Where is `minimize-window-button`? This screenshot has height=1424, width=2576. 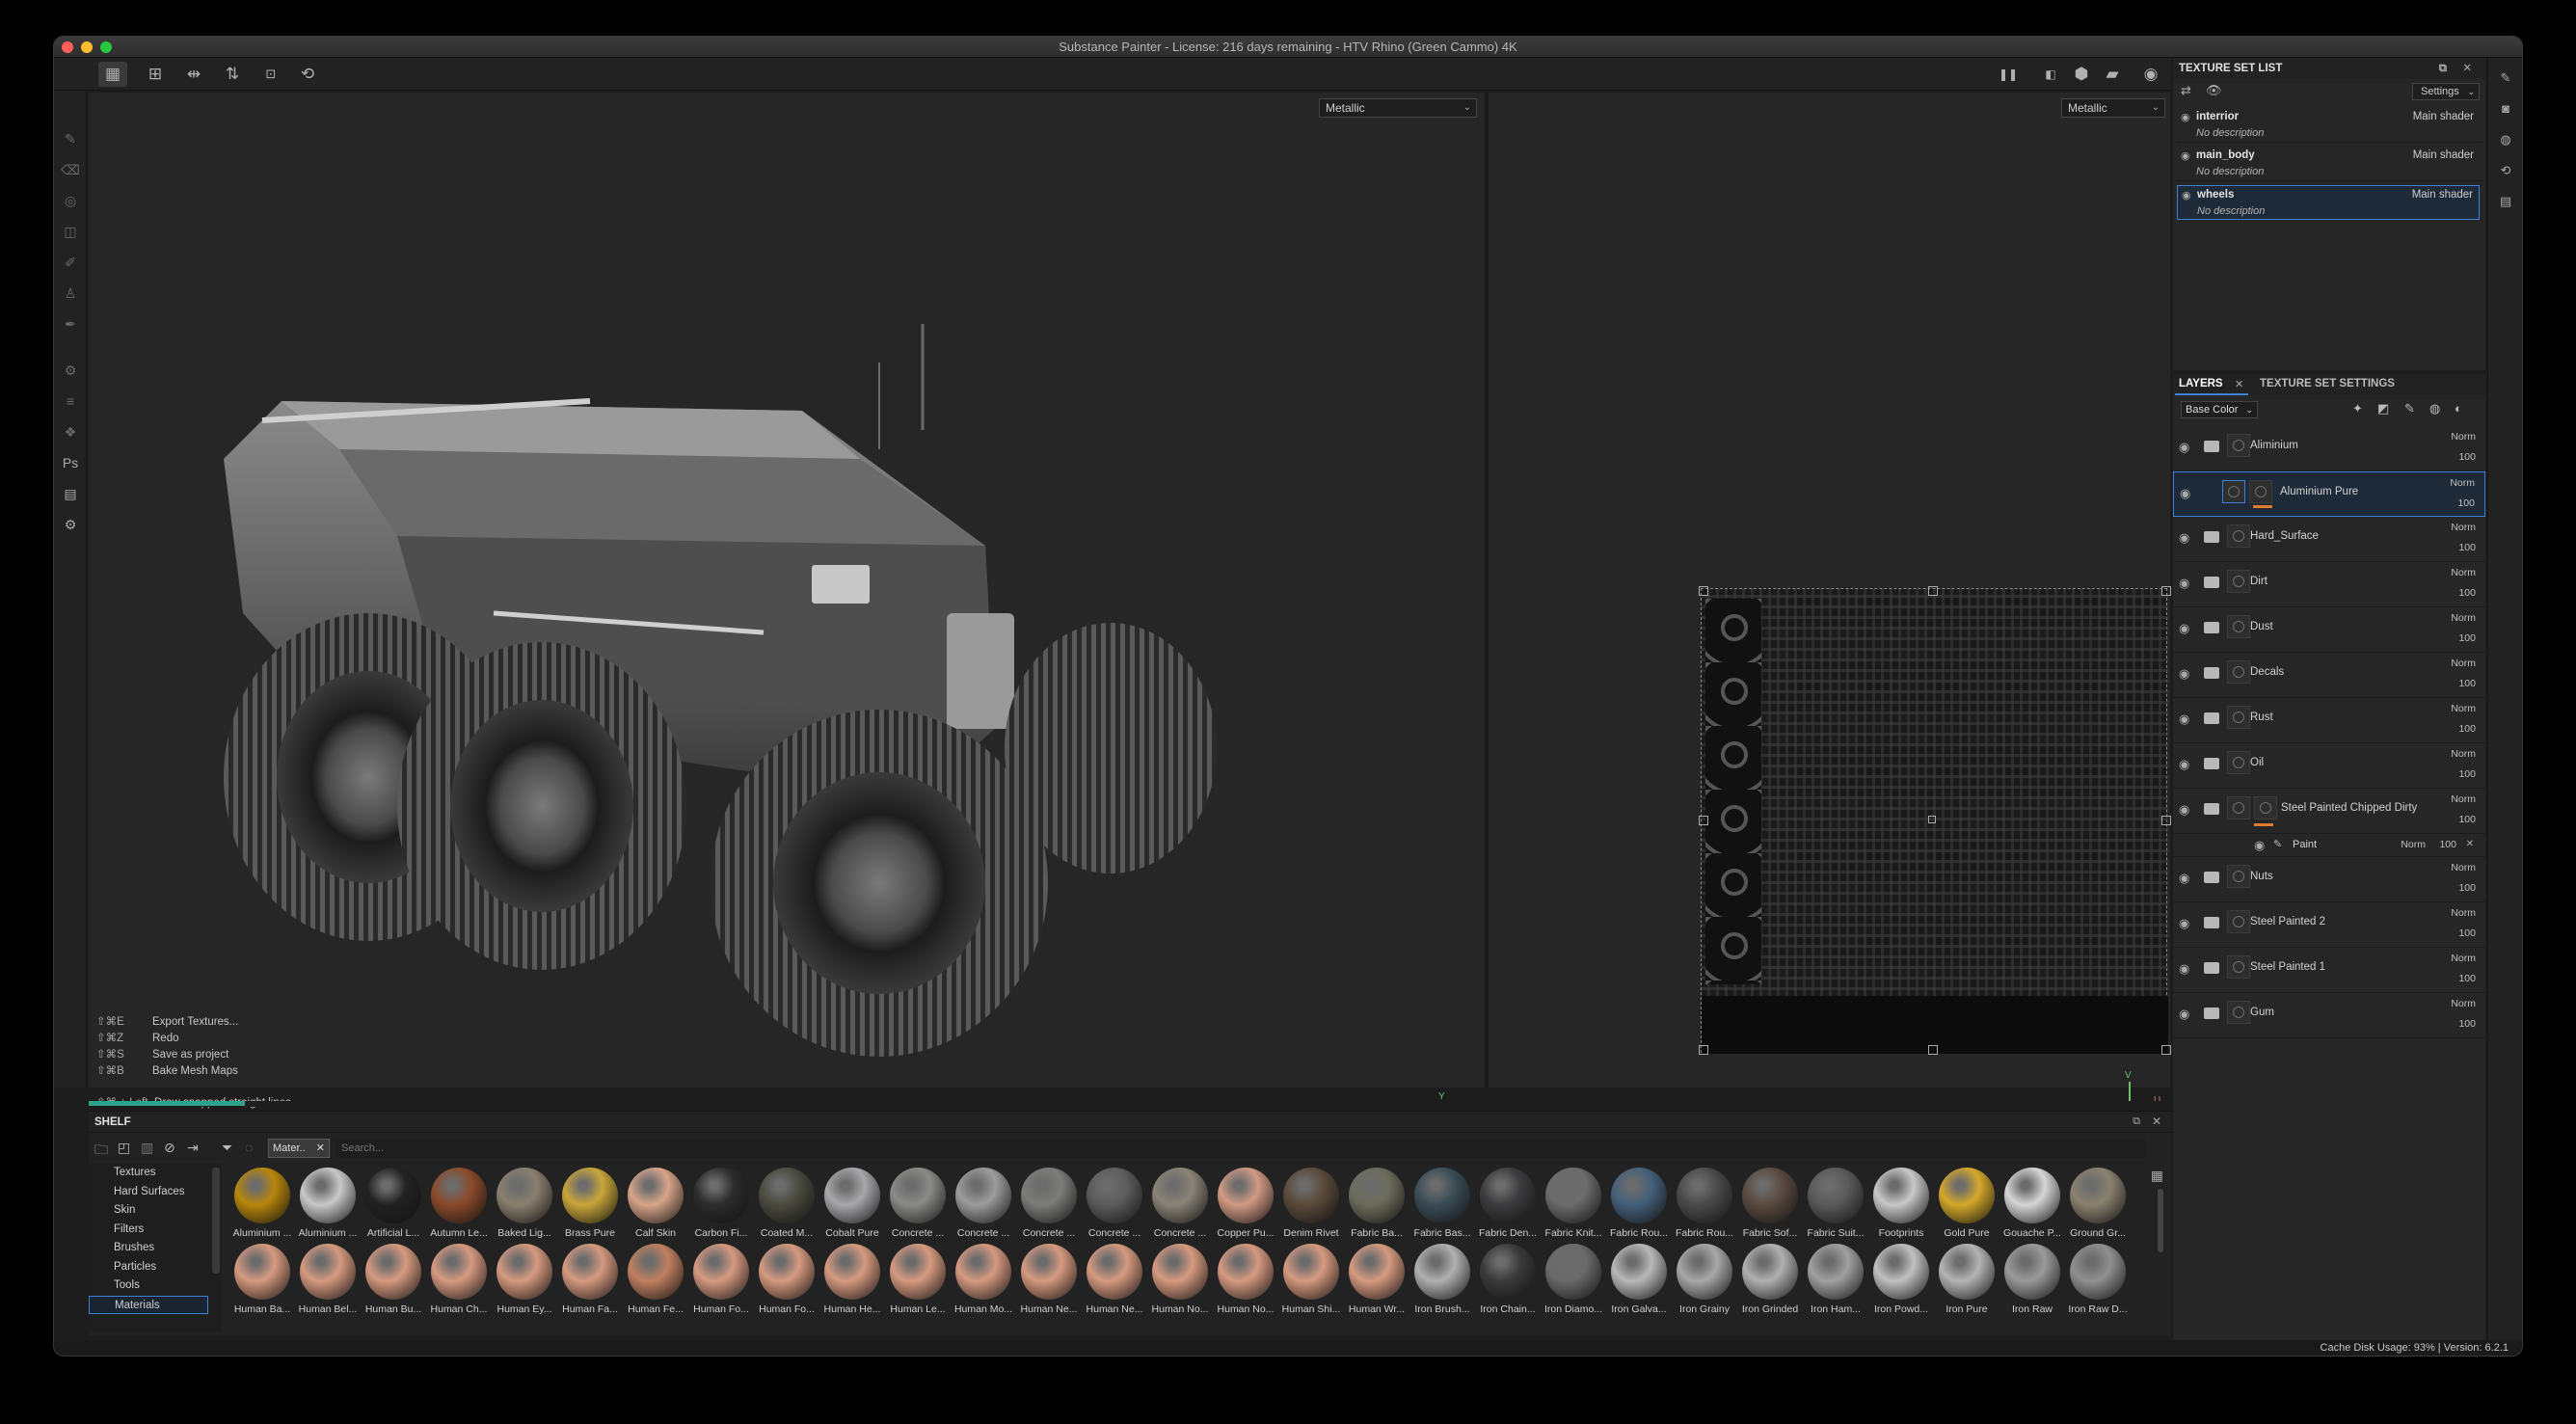
minimize-window-button is located at coordinates (87, 47).